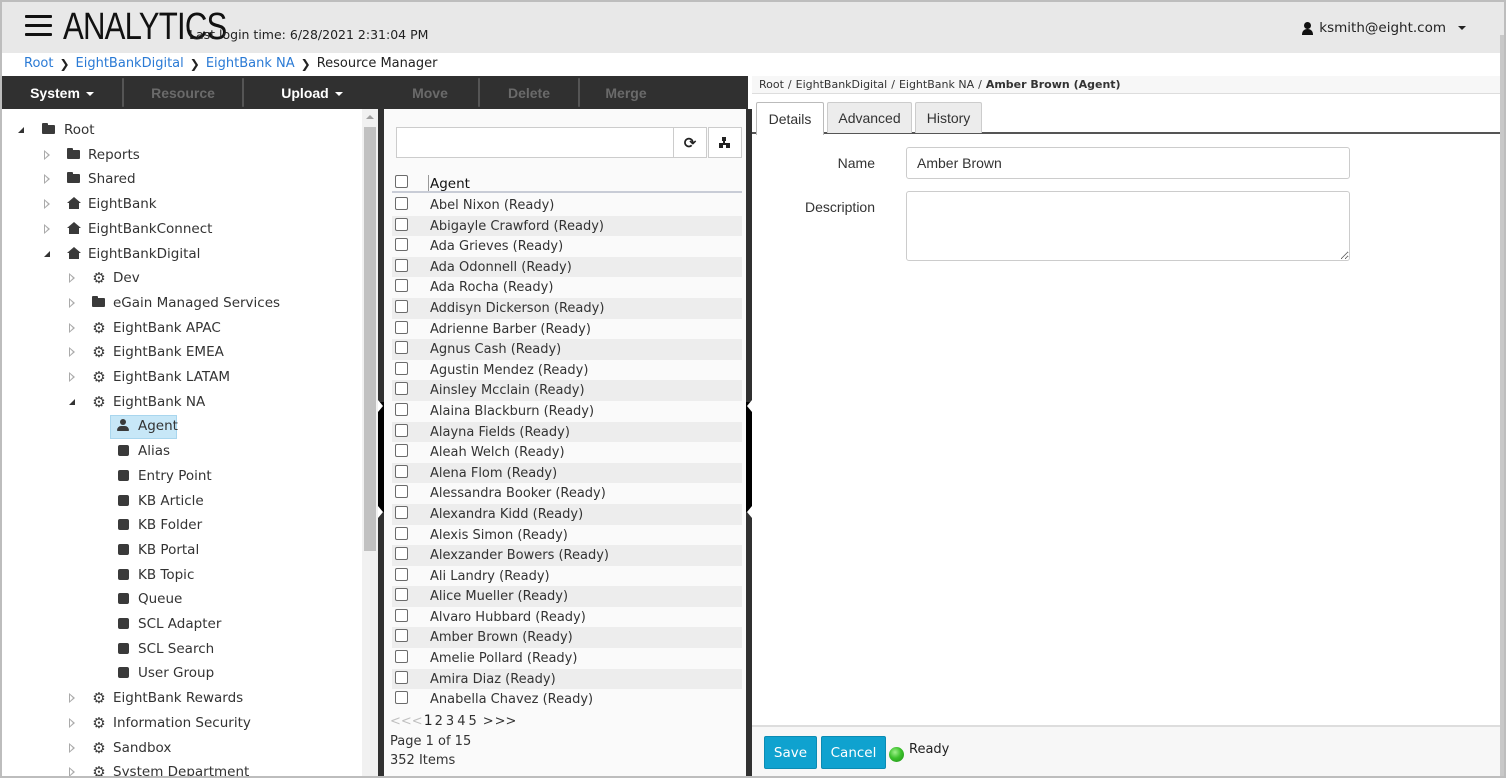 This screenshot has height=778, width=1506. What do you see at coordinates (567, 411) in the screenshot?
I see `agent-row: Alaina Blackburn (Ready)` at bounding box center [567, 411].